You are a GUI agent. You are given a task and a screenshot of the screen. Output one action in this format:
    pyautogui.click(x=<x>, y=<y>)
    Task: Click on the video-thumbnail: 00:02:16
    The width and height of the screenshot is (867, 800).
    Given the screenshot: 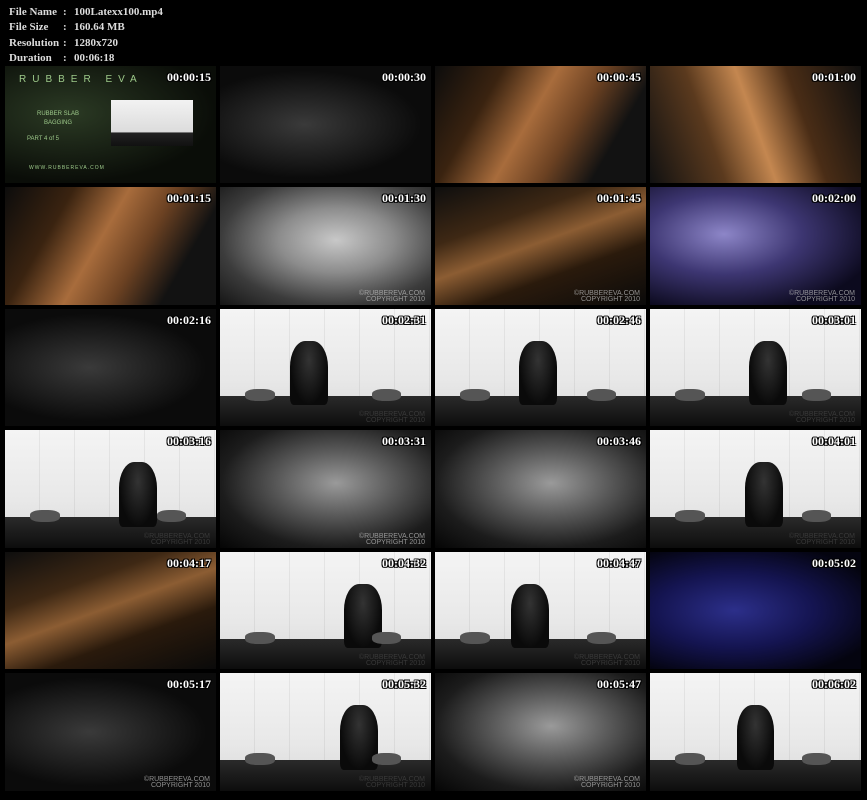 What is the action you would take?
    pyautogui.click(x=110, y=367)
    